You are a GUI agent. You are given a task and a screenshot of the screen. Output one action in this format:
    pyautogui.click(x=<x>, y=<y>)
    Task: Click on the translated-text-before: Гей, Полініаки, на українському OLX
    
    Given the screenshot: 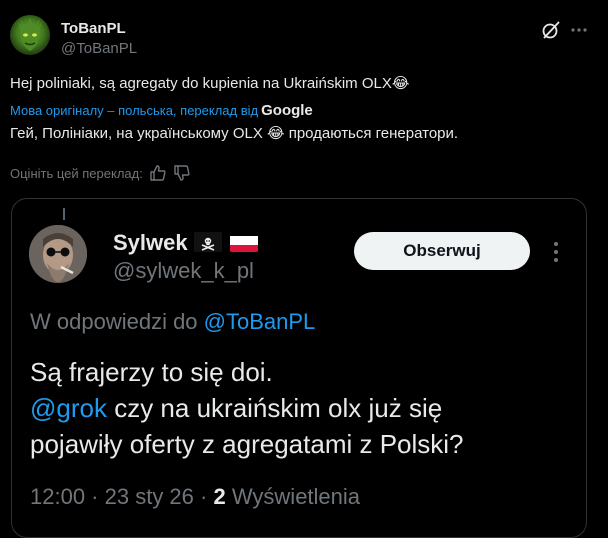 What is the action you would take?
    pyautogui.click(x=138, y=133)
    